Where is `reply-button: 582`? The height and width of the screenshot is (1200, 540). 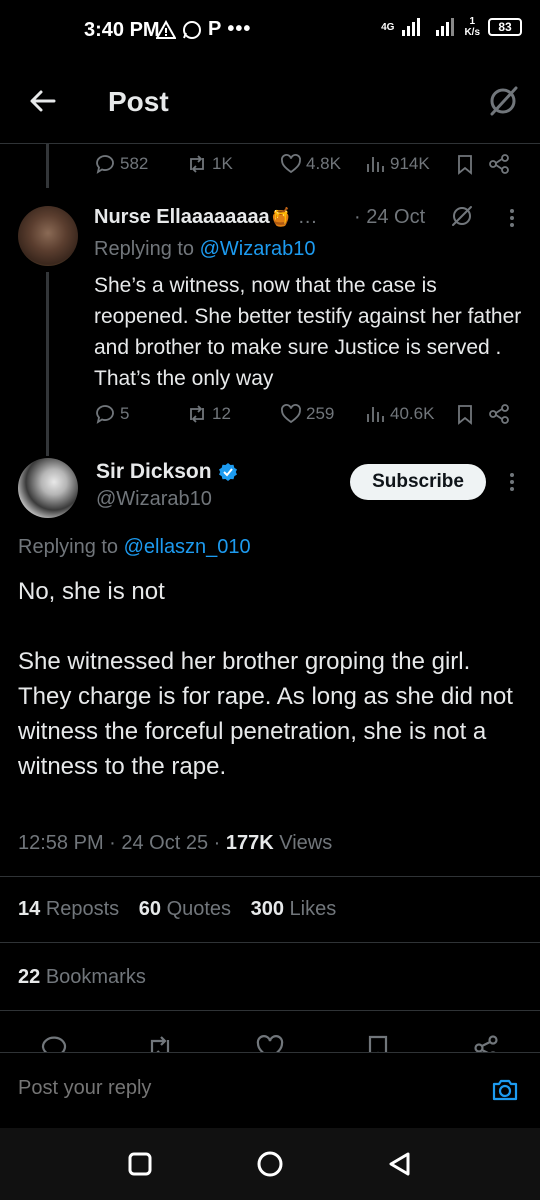
reply-button: 582 is located at coordinates (135, 164).